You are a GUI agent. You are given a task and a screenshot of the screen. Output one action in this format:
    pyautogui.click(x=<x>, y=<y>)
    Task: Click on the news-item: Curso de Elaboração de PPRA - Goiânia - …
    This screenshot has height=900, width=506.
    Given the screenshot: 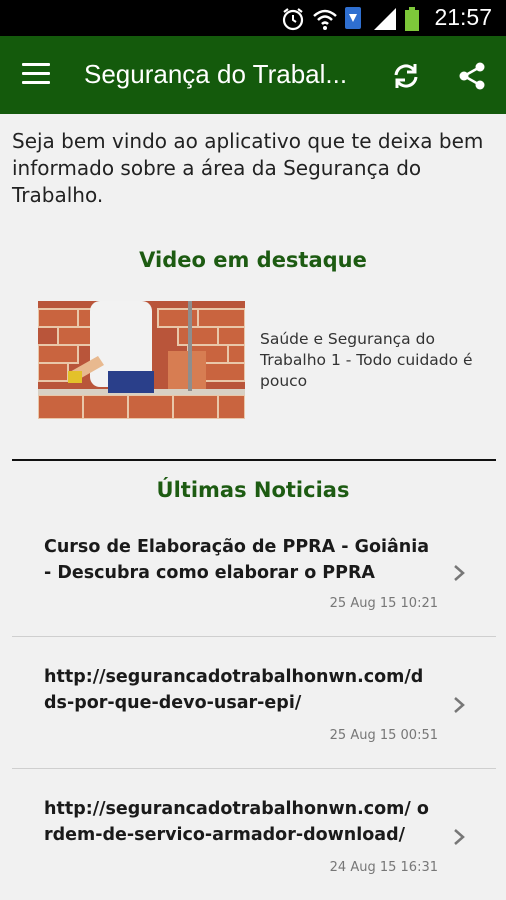 What is the action you would take?
    pyautogui.click(x=254, y=600)
    